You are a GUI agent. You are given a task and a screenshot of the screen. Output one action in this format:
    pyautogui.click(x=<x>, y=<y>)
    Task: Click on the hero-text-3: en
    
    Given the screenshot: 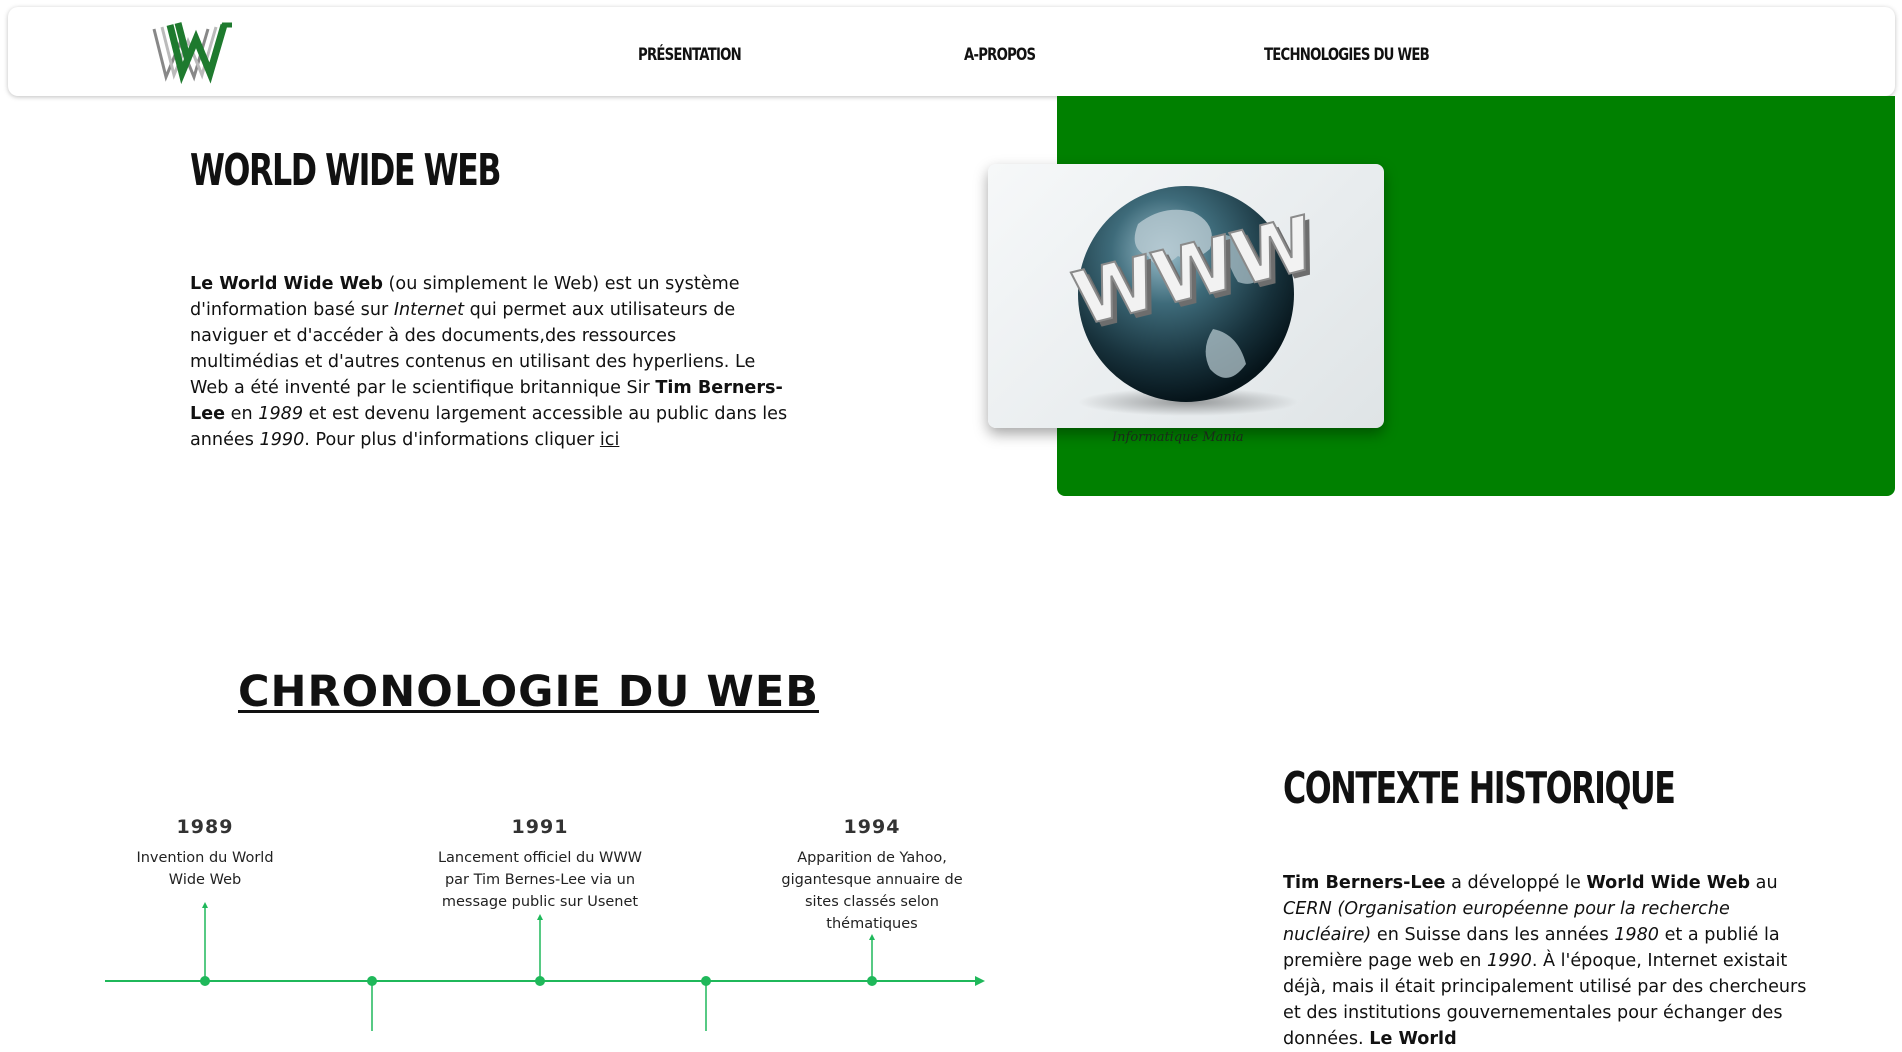 What is the action you would take?
    pyautogui.click(x=242, y=414)
    